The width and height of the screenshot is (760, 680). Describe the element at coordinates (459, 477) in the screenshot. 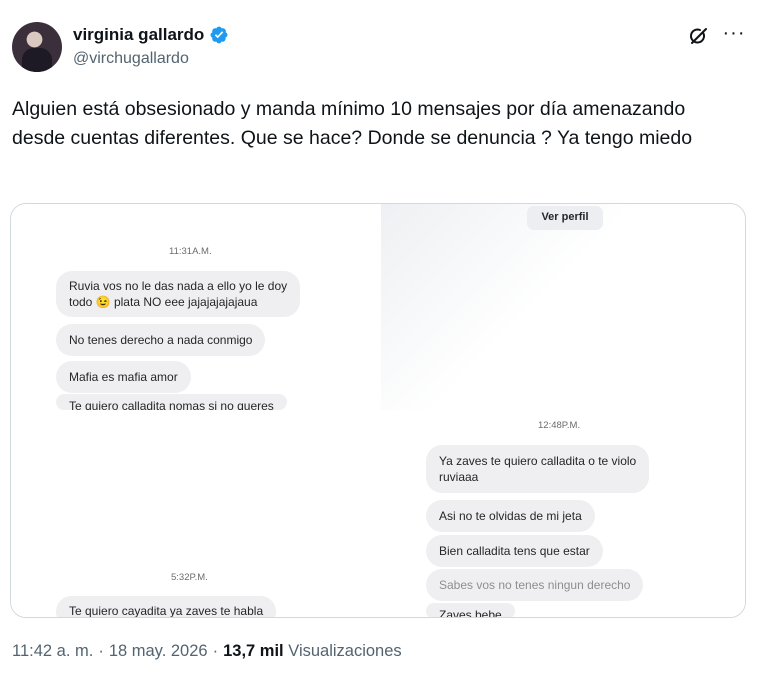

I see `message-text: ruviaaa` at that location.